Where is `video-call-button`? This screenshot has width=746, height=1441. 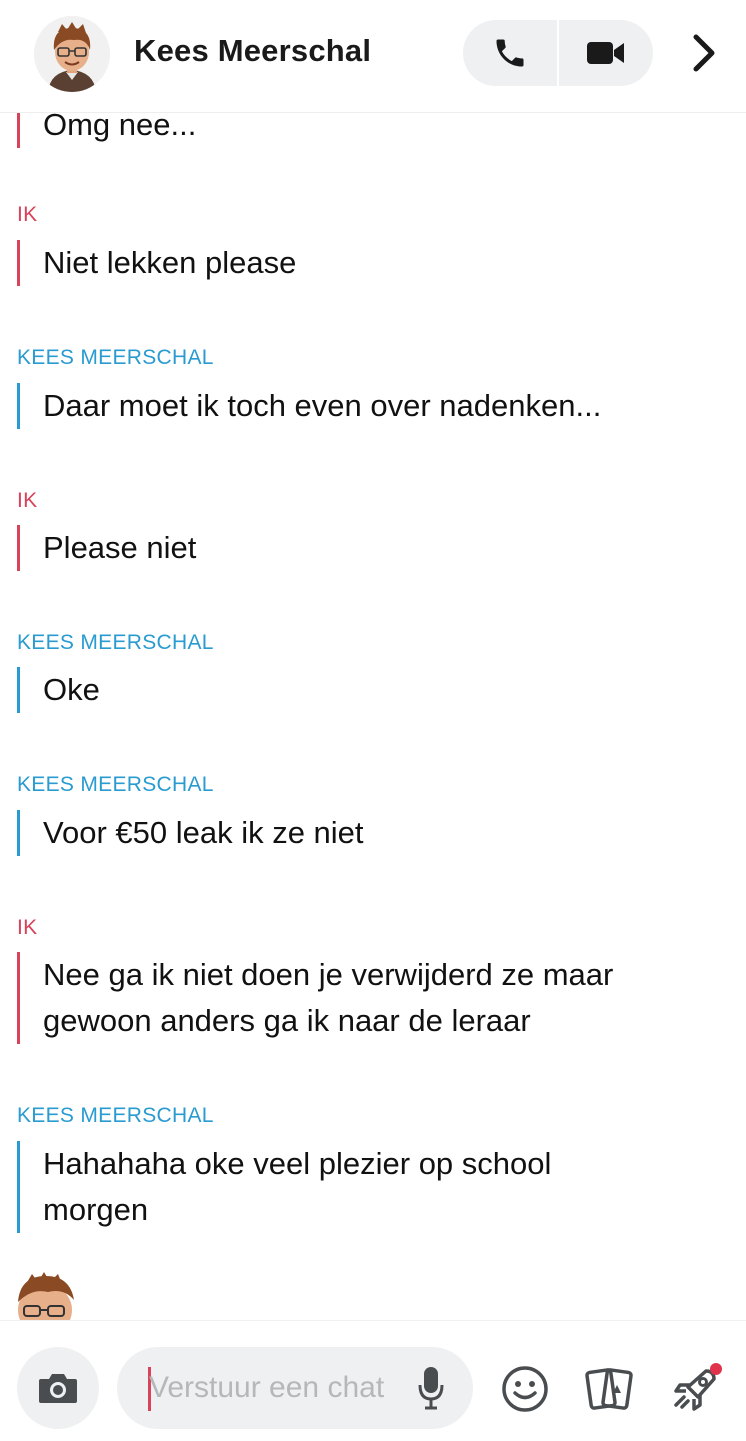
video-call-button is located at coordinates (606, 53).